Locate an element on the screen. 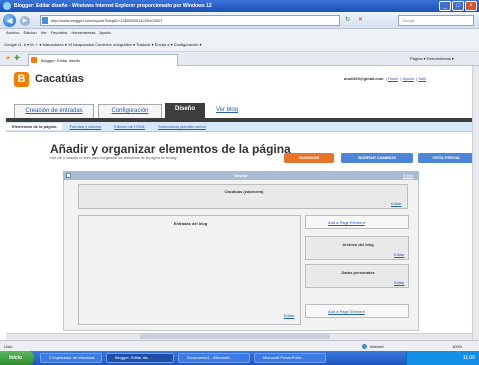 The width and height of the screenshot is (479, 365). window-controls: _ □ × is located at coordinates (458, 6).